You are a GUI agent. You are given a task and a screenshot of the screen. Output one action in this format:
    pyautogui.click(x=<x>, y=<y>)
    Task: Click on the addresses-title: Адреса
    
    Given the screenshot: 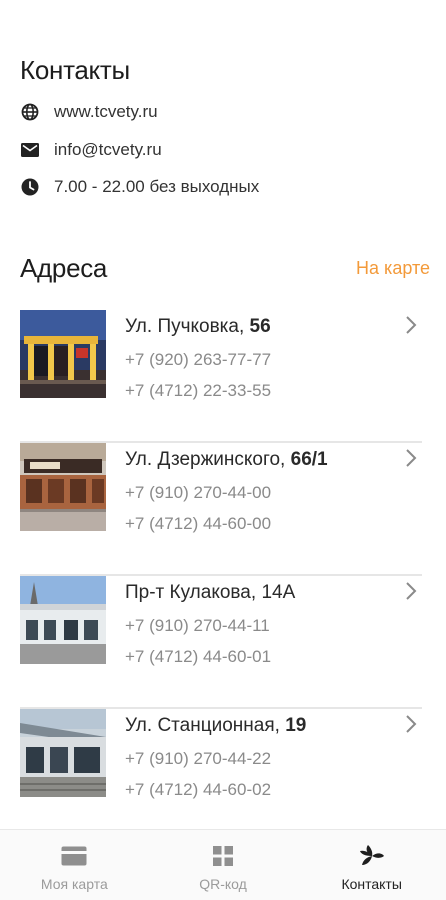 What is the action you would take?
    pyautogui.click(x=64, y=268)
    